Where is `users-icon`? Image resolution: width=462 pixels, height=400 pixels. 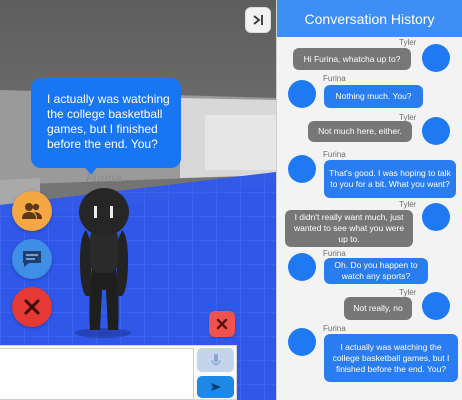
users-icon is located at coordinates (32, 211).